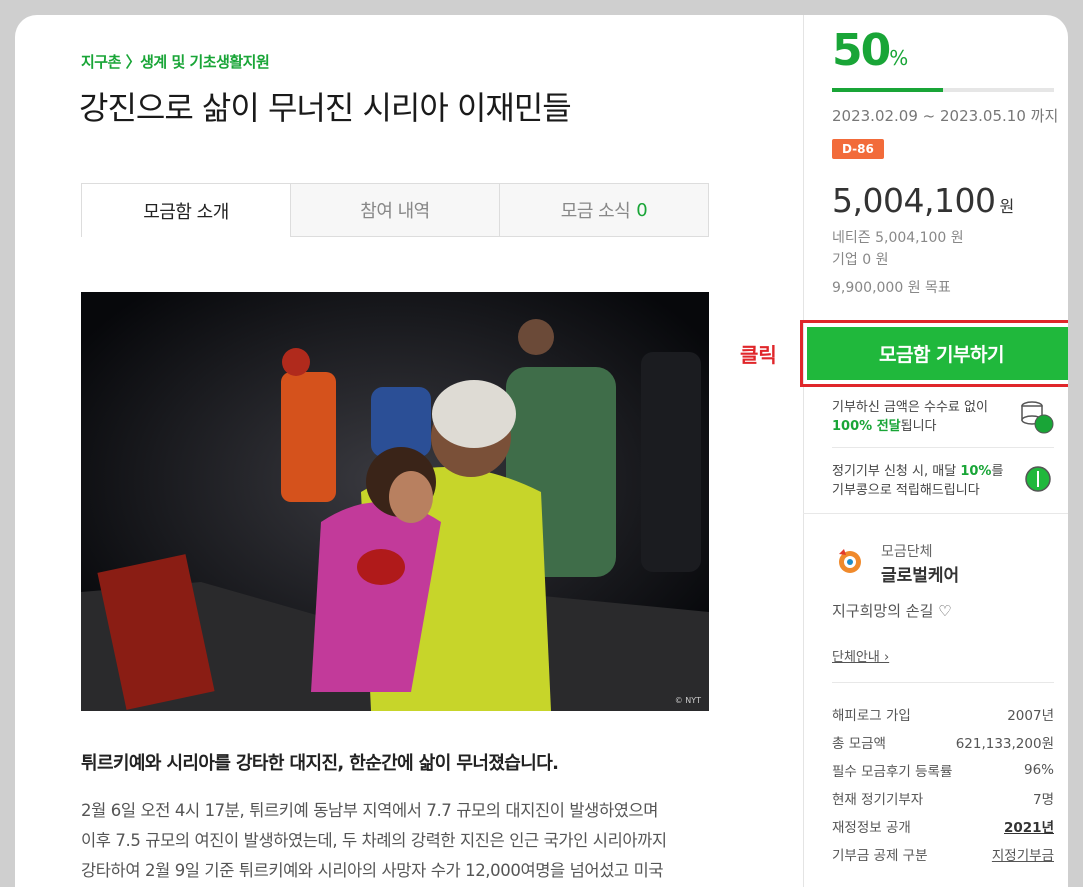 The height and width of the screenshot is (887, 1083). Describe the element at coordinates (891, 288) in the screenshot. I see `goal-amount: 9,900,000 원 목표` at that location.